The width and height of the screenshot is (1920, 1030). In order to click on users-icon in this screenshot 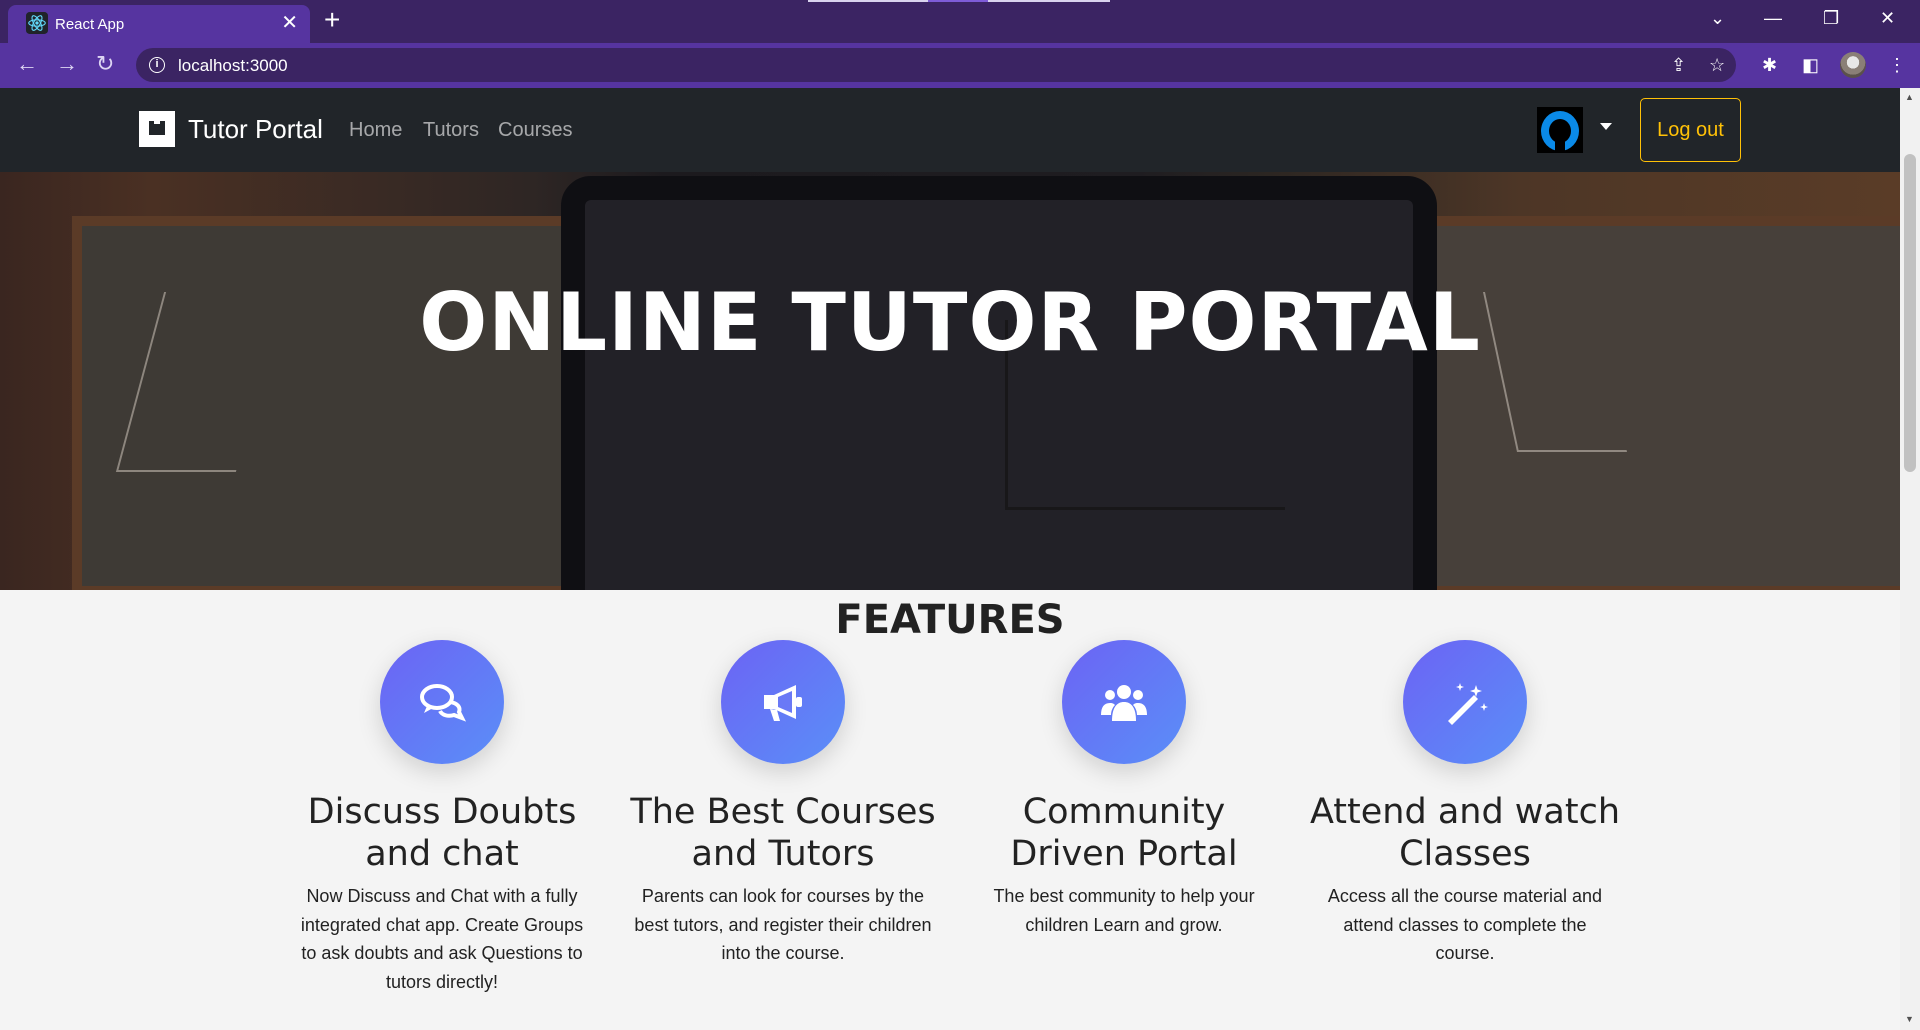, I will do `click(1124, 703)`.